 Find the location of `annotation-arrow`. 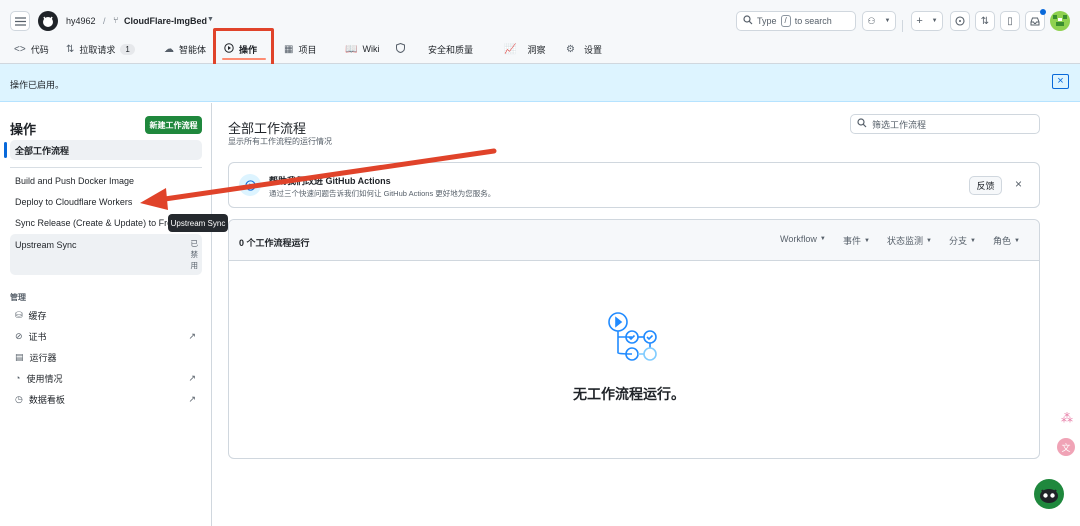

annotation-arrow is located at coordinates (318, 179).